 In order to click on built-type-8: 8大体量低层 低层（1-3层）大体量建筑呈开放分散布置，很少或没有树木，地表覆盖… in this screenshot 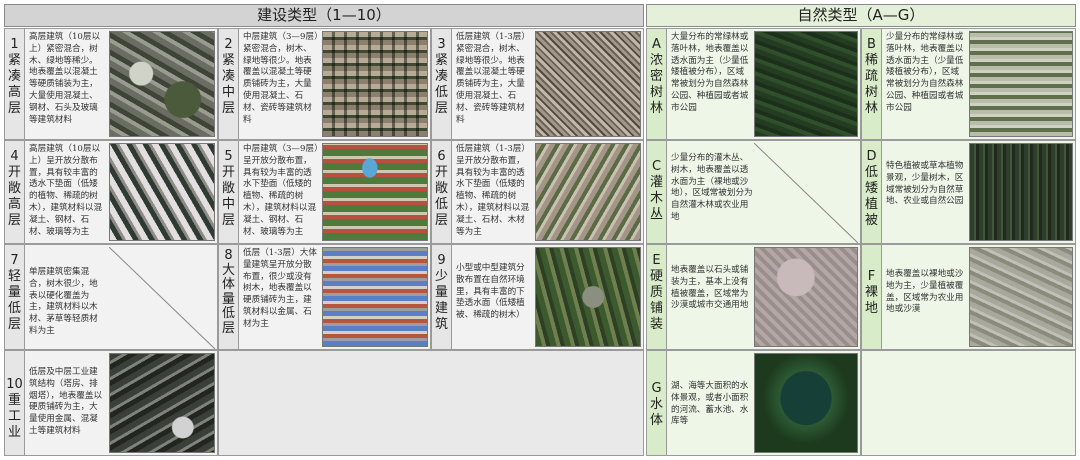, I will do `click(324, 297)`.